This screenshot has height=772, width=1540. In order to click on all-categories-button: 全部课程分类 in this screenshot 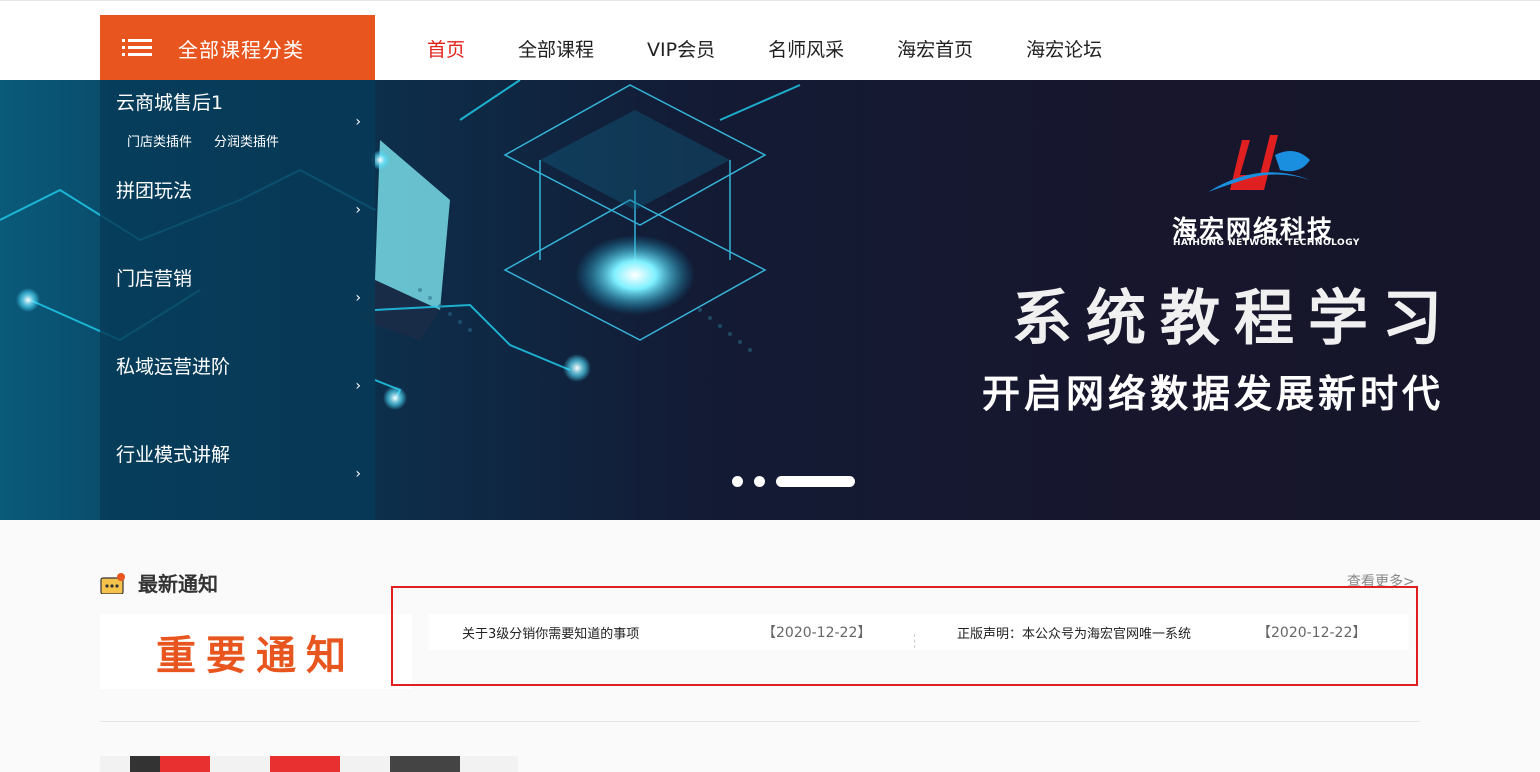, I will do `click(237, 48)`.